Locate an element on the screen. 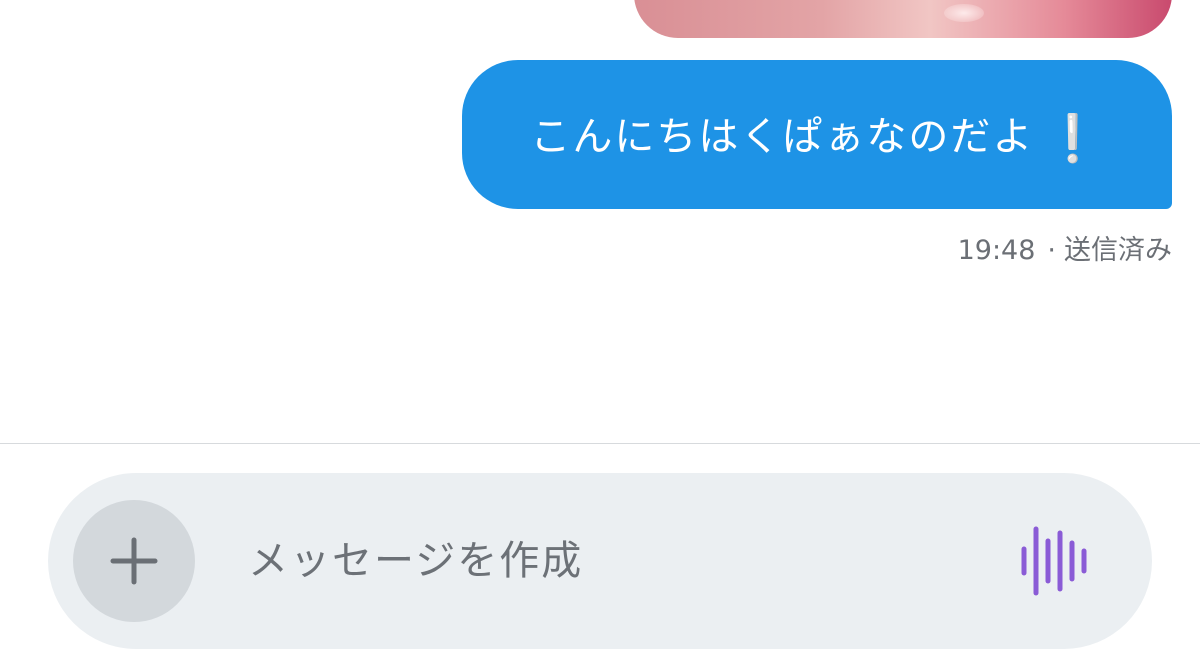 This screenshot has height=670, width=1200. message-timestamp: 19:48 is located at coordinates (996, 250).